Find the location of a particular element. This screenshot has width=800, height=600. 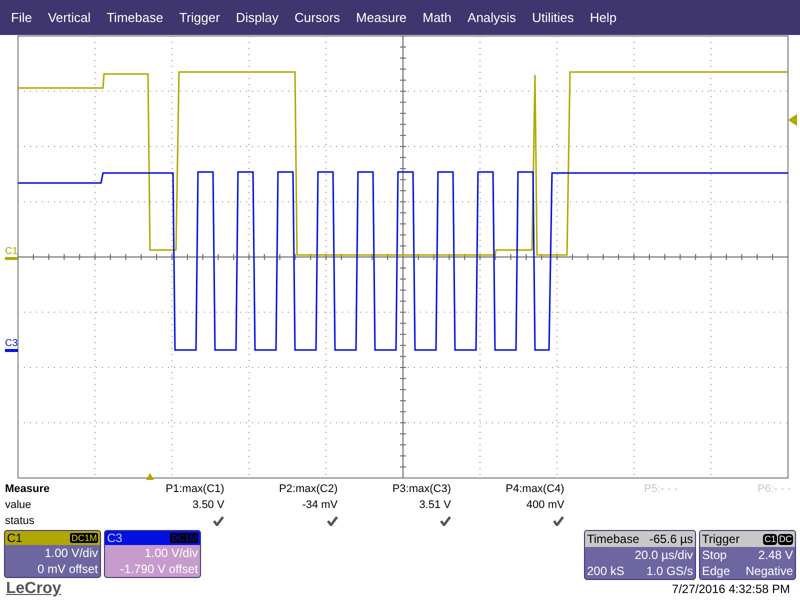

trace-label: C1 is located at coordinates (11, 251).